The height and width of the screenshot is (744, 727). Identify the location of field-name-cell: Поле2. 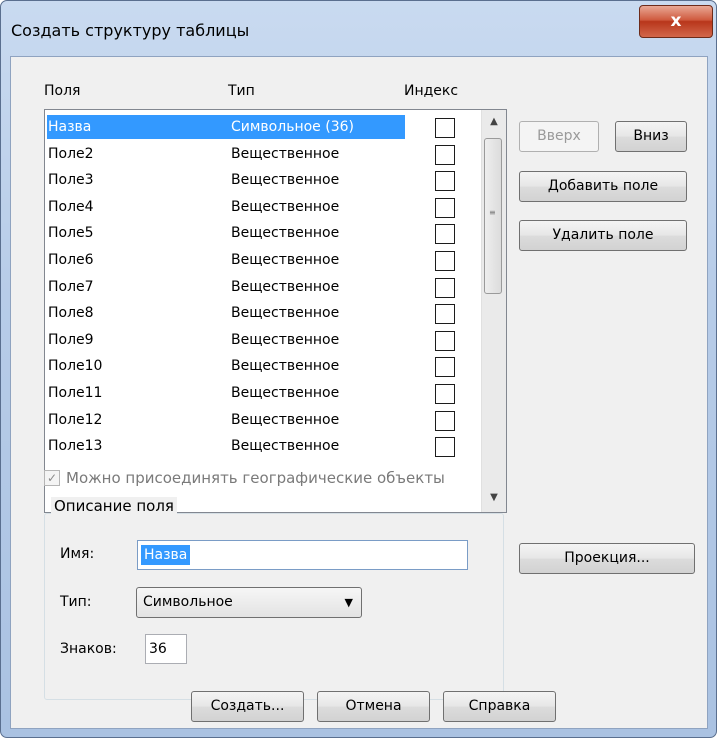
(71, 153).